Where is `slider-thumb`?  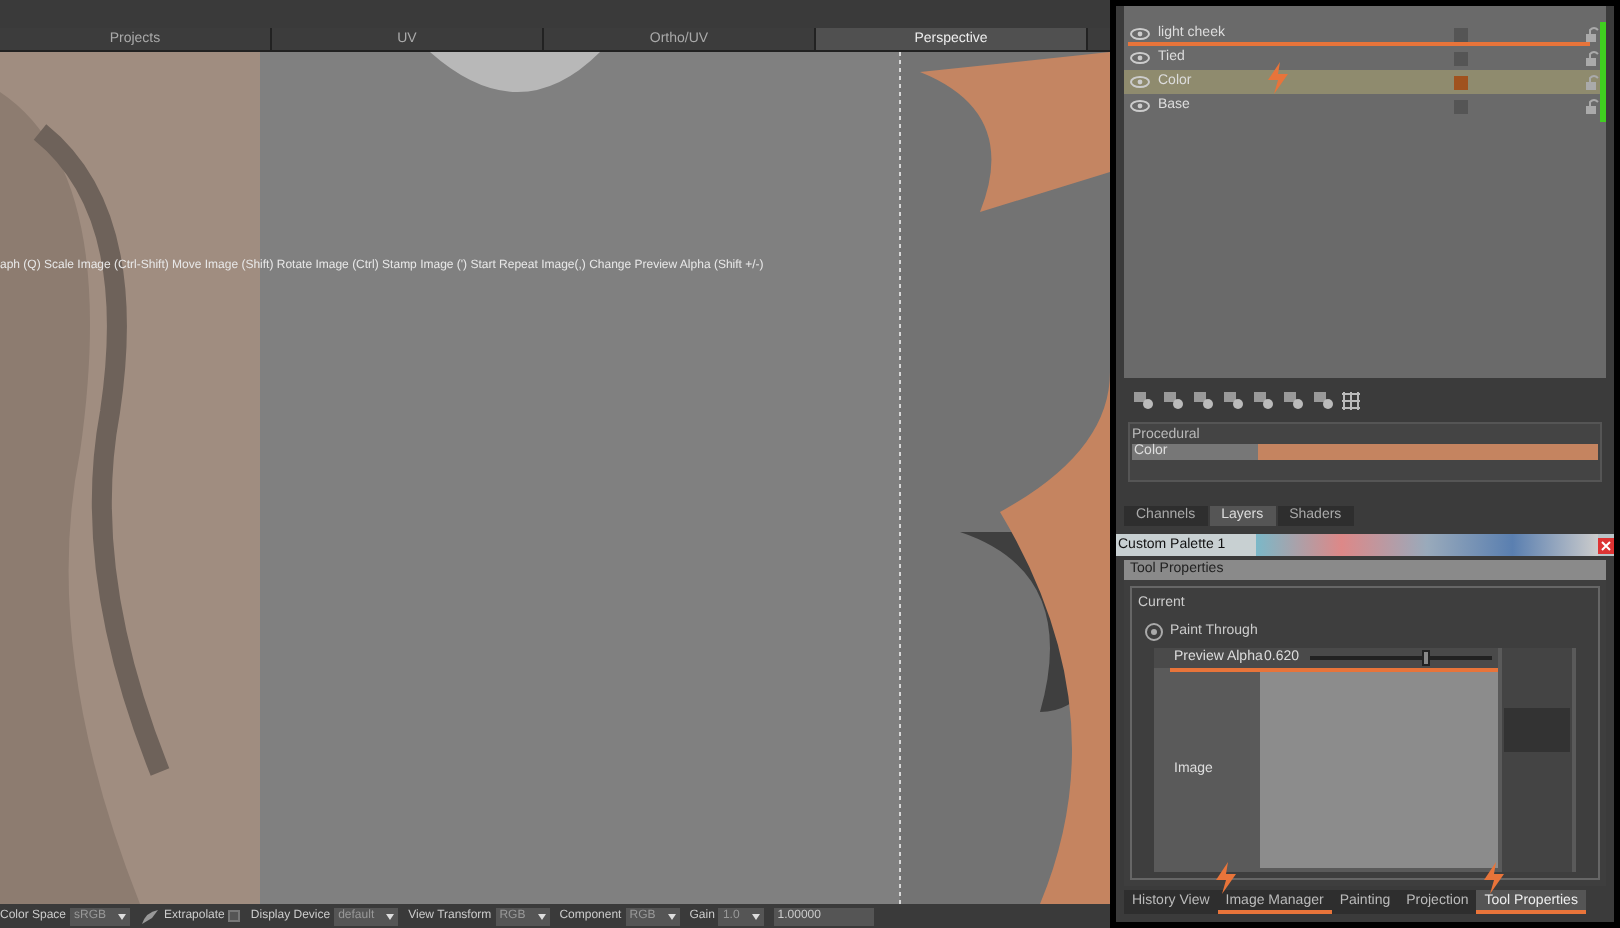
slider-thumb is located at coordinates (1426, 658).